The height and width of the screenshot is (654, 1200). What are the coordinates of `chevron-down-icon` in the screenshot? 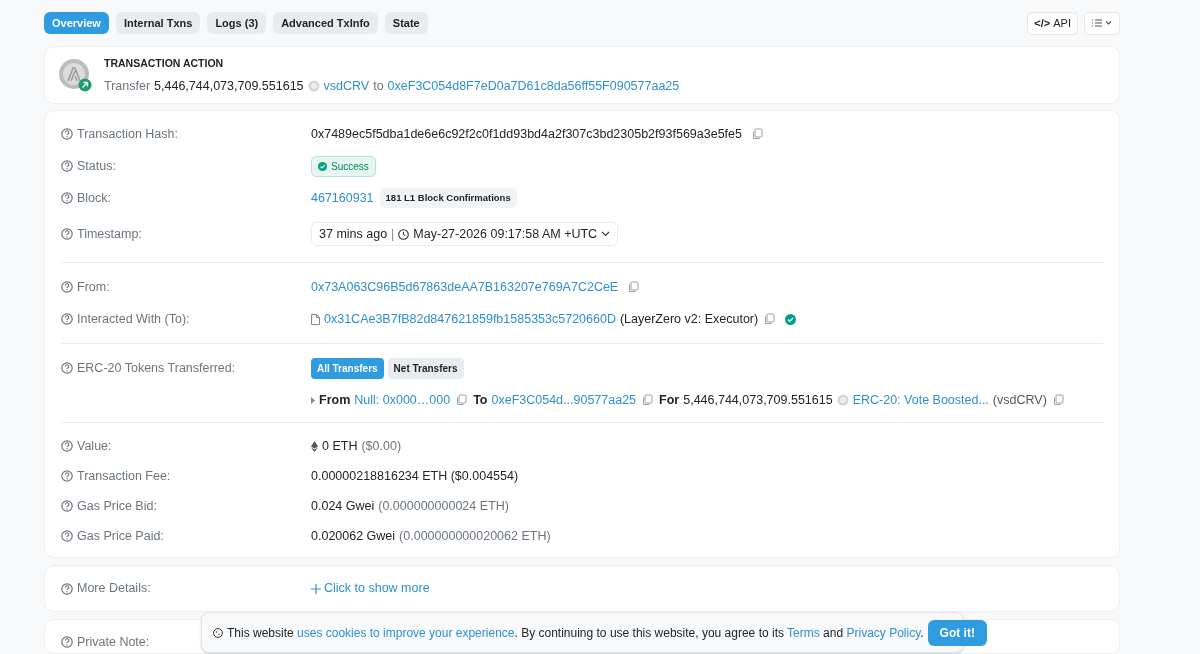 It's located at (606, 234).